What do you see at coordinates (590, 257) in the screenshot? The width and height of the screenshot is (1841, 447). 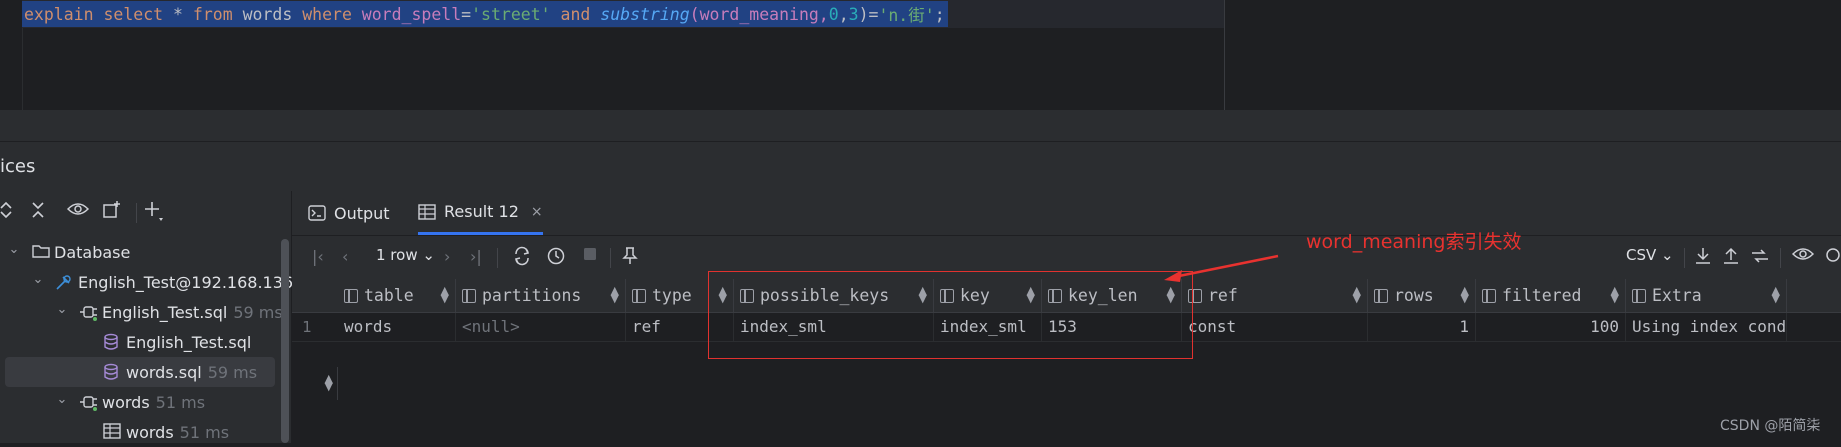 I see `stop-icon` at bounding box center [590, 257].